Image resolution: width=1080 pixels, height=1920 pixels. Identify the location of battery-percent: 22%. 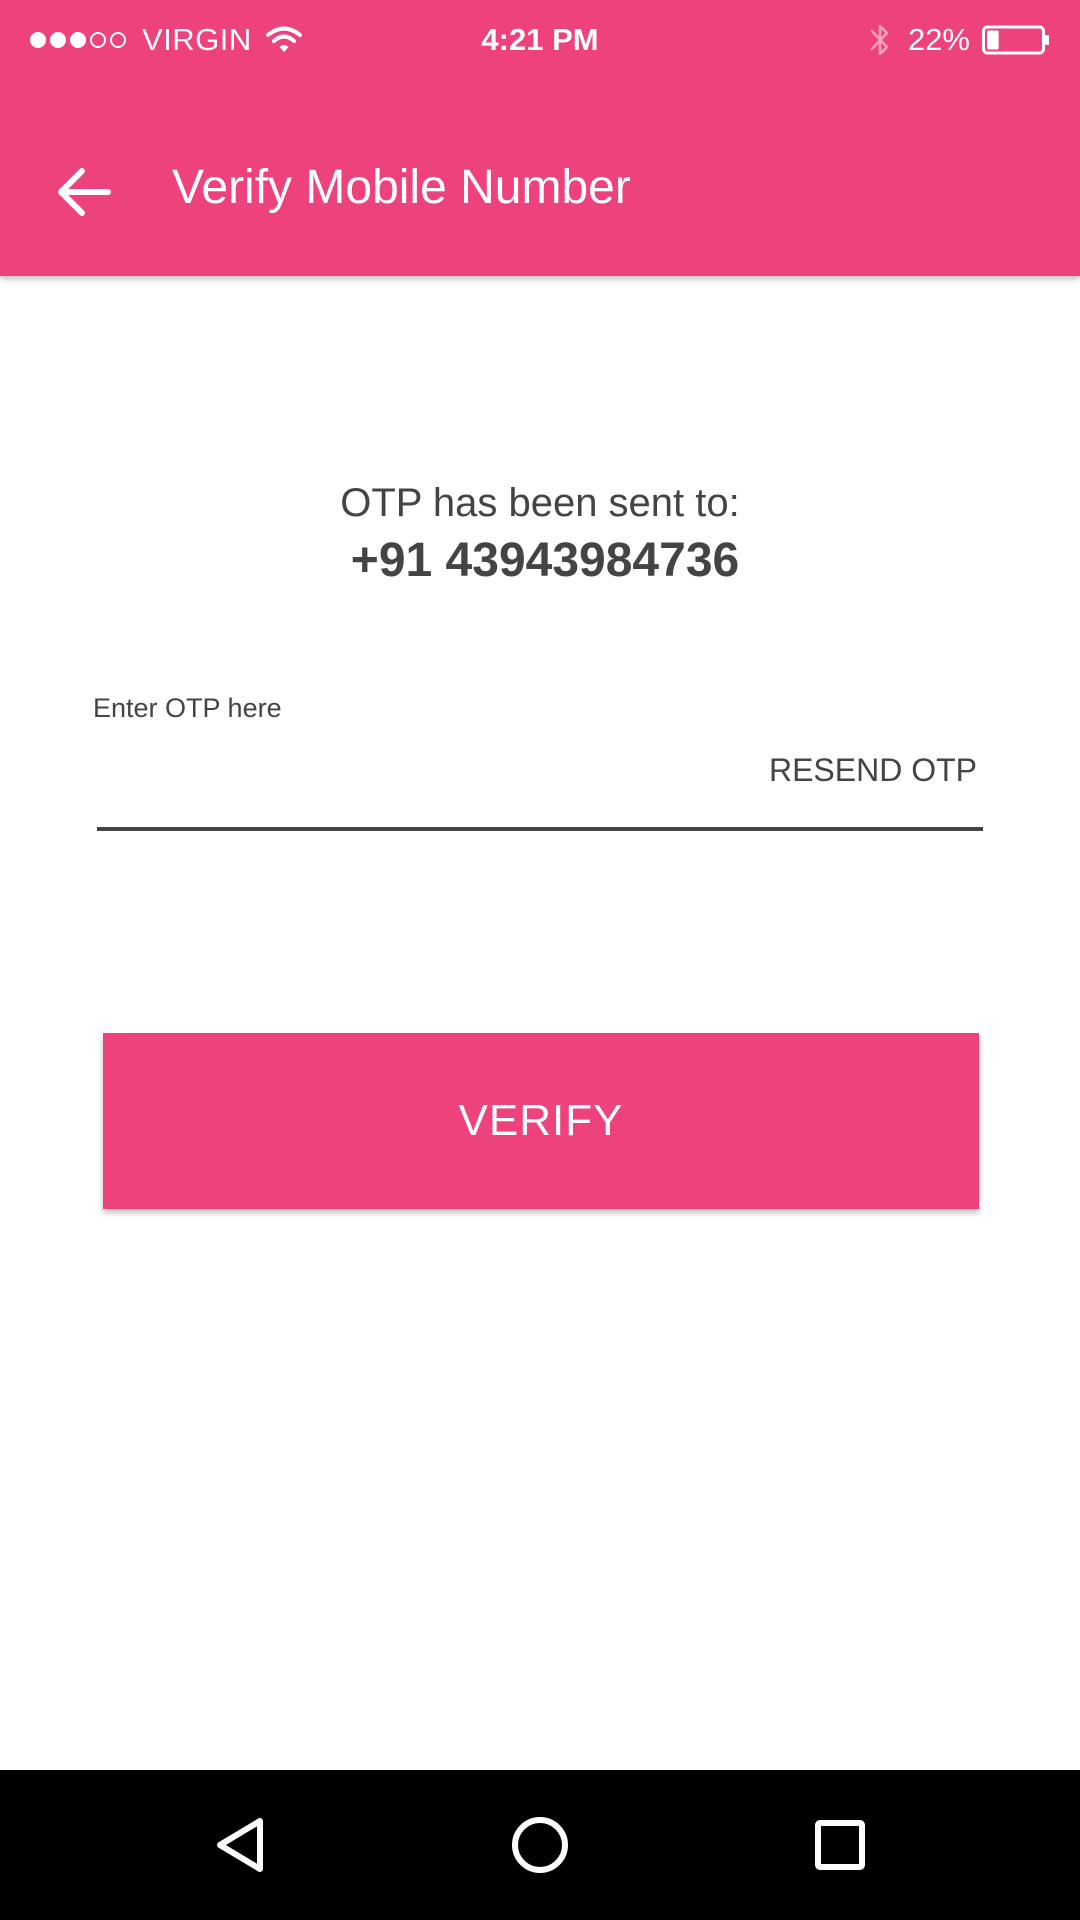
(938, 39).